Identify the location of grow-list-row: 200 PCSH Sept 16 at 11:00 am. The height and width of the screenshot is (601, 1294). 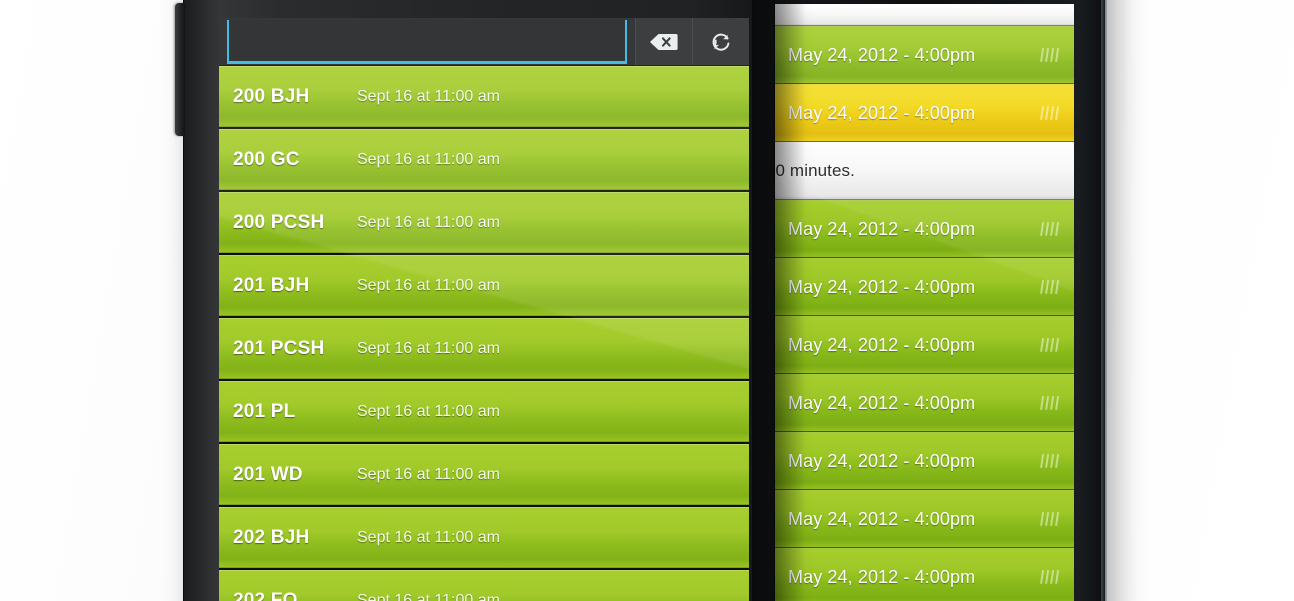
(484, 223).